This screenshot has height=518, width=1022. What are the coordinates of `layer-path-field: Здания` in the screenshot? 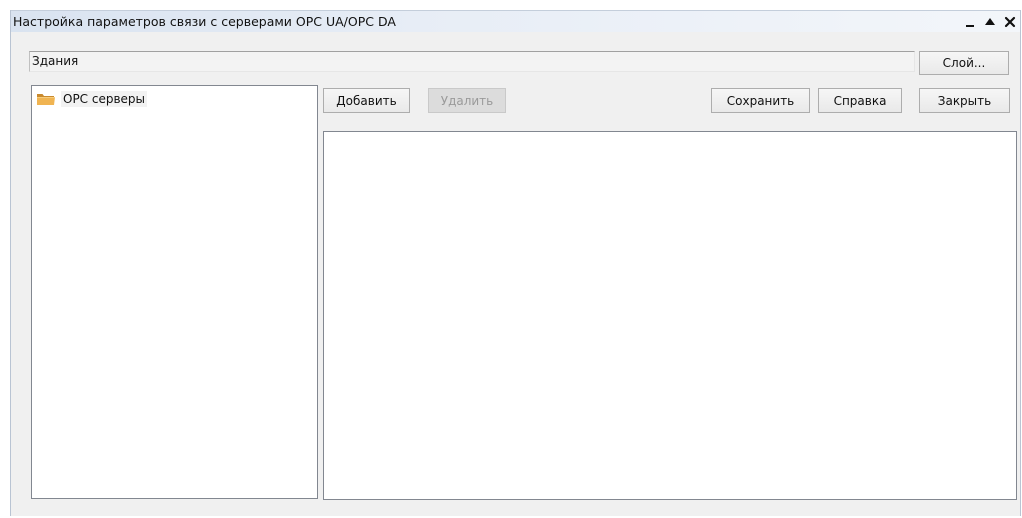 It's located at (472, 61).